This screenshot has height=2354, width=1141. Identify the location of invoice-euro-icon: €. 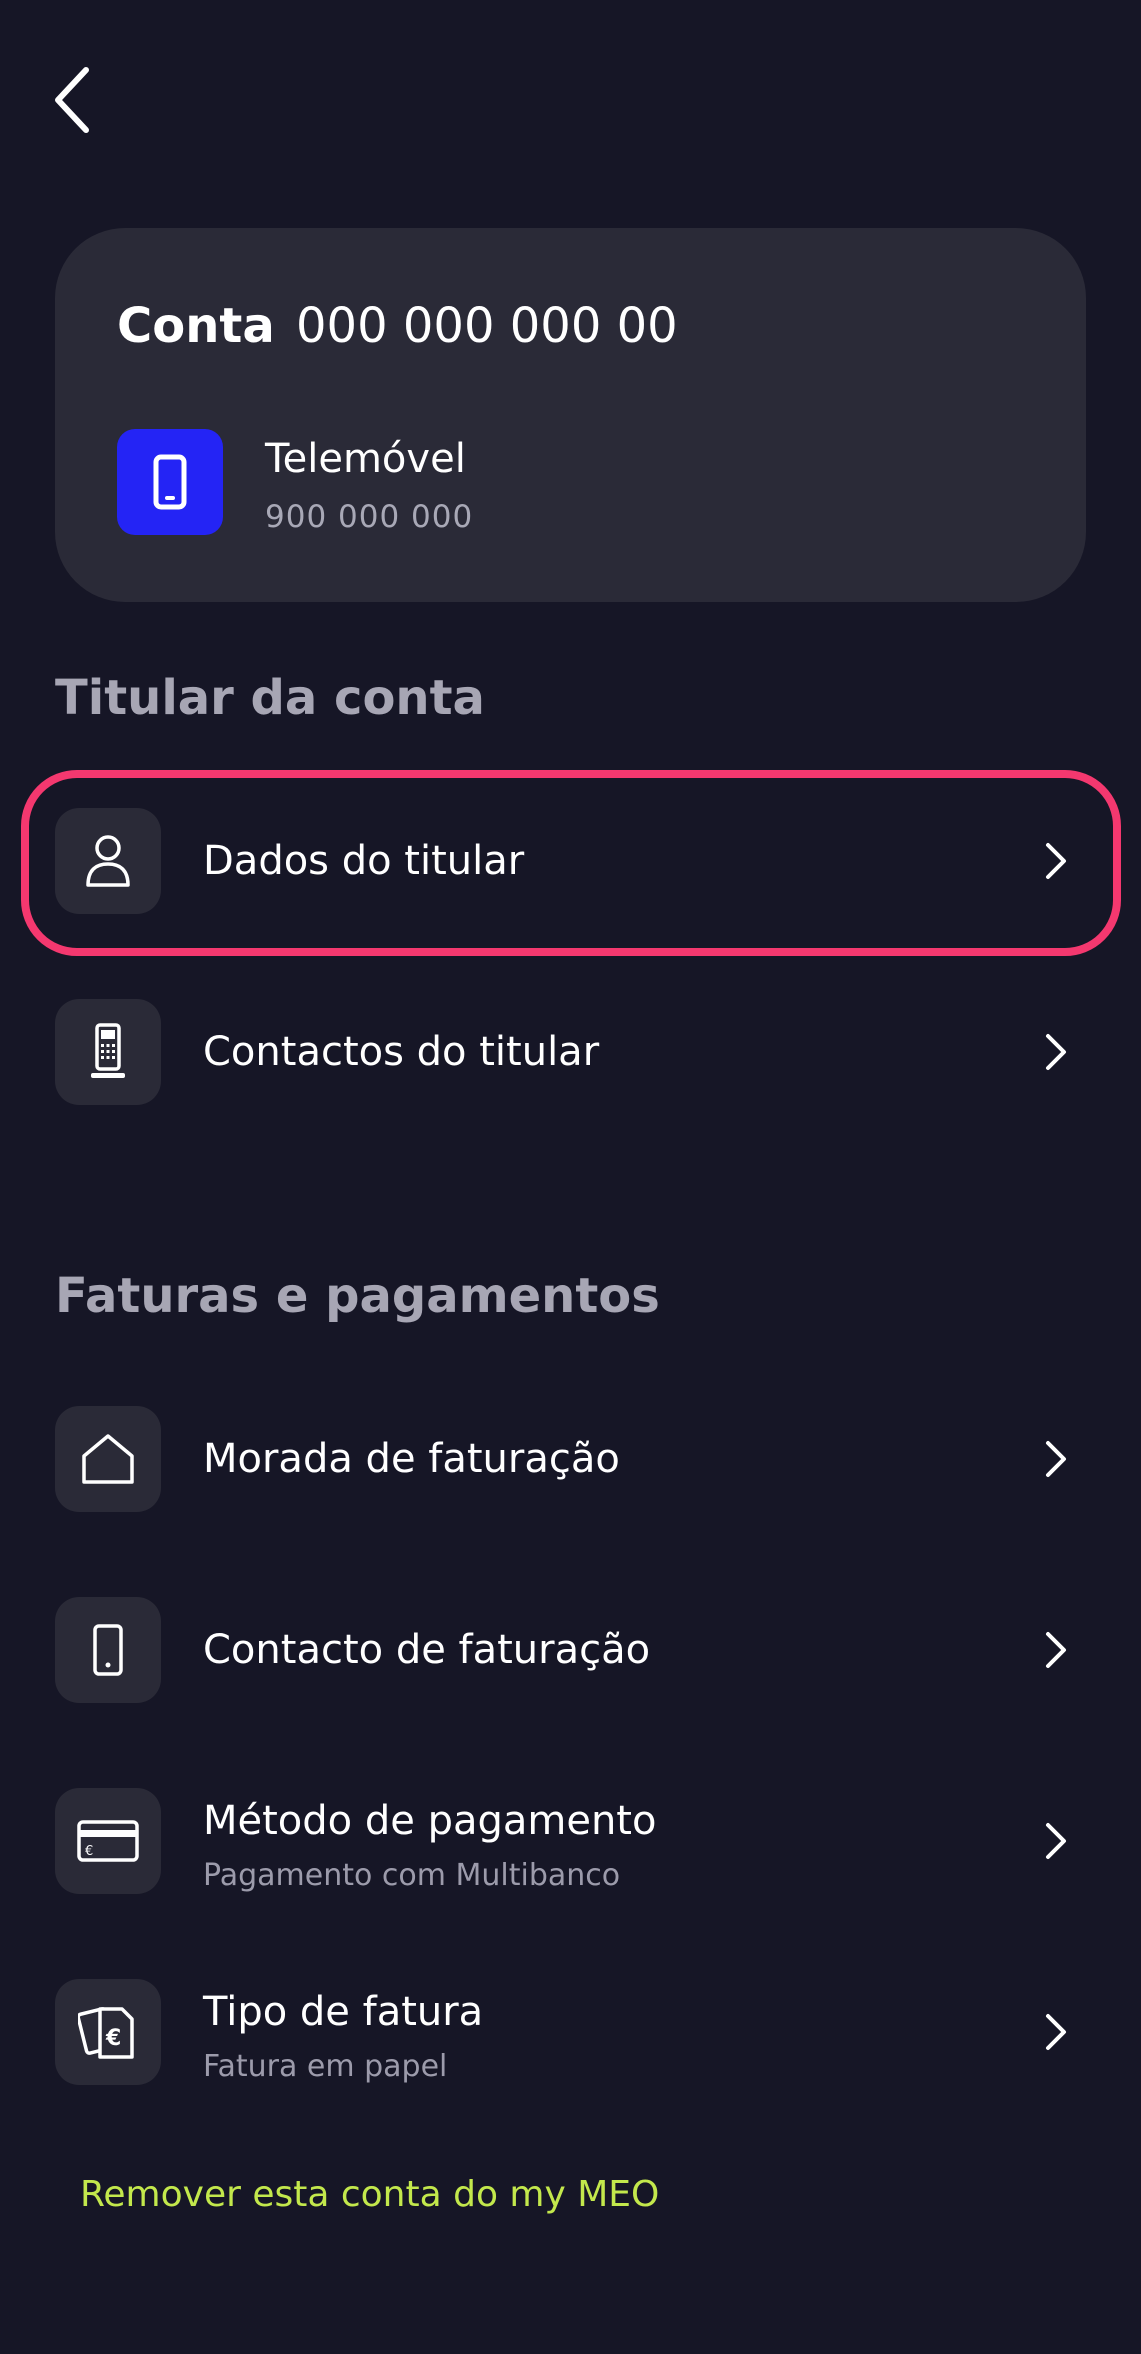
(108, 2032).